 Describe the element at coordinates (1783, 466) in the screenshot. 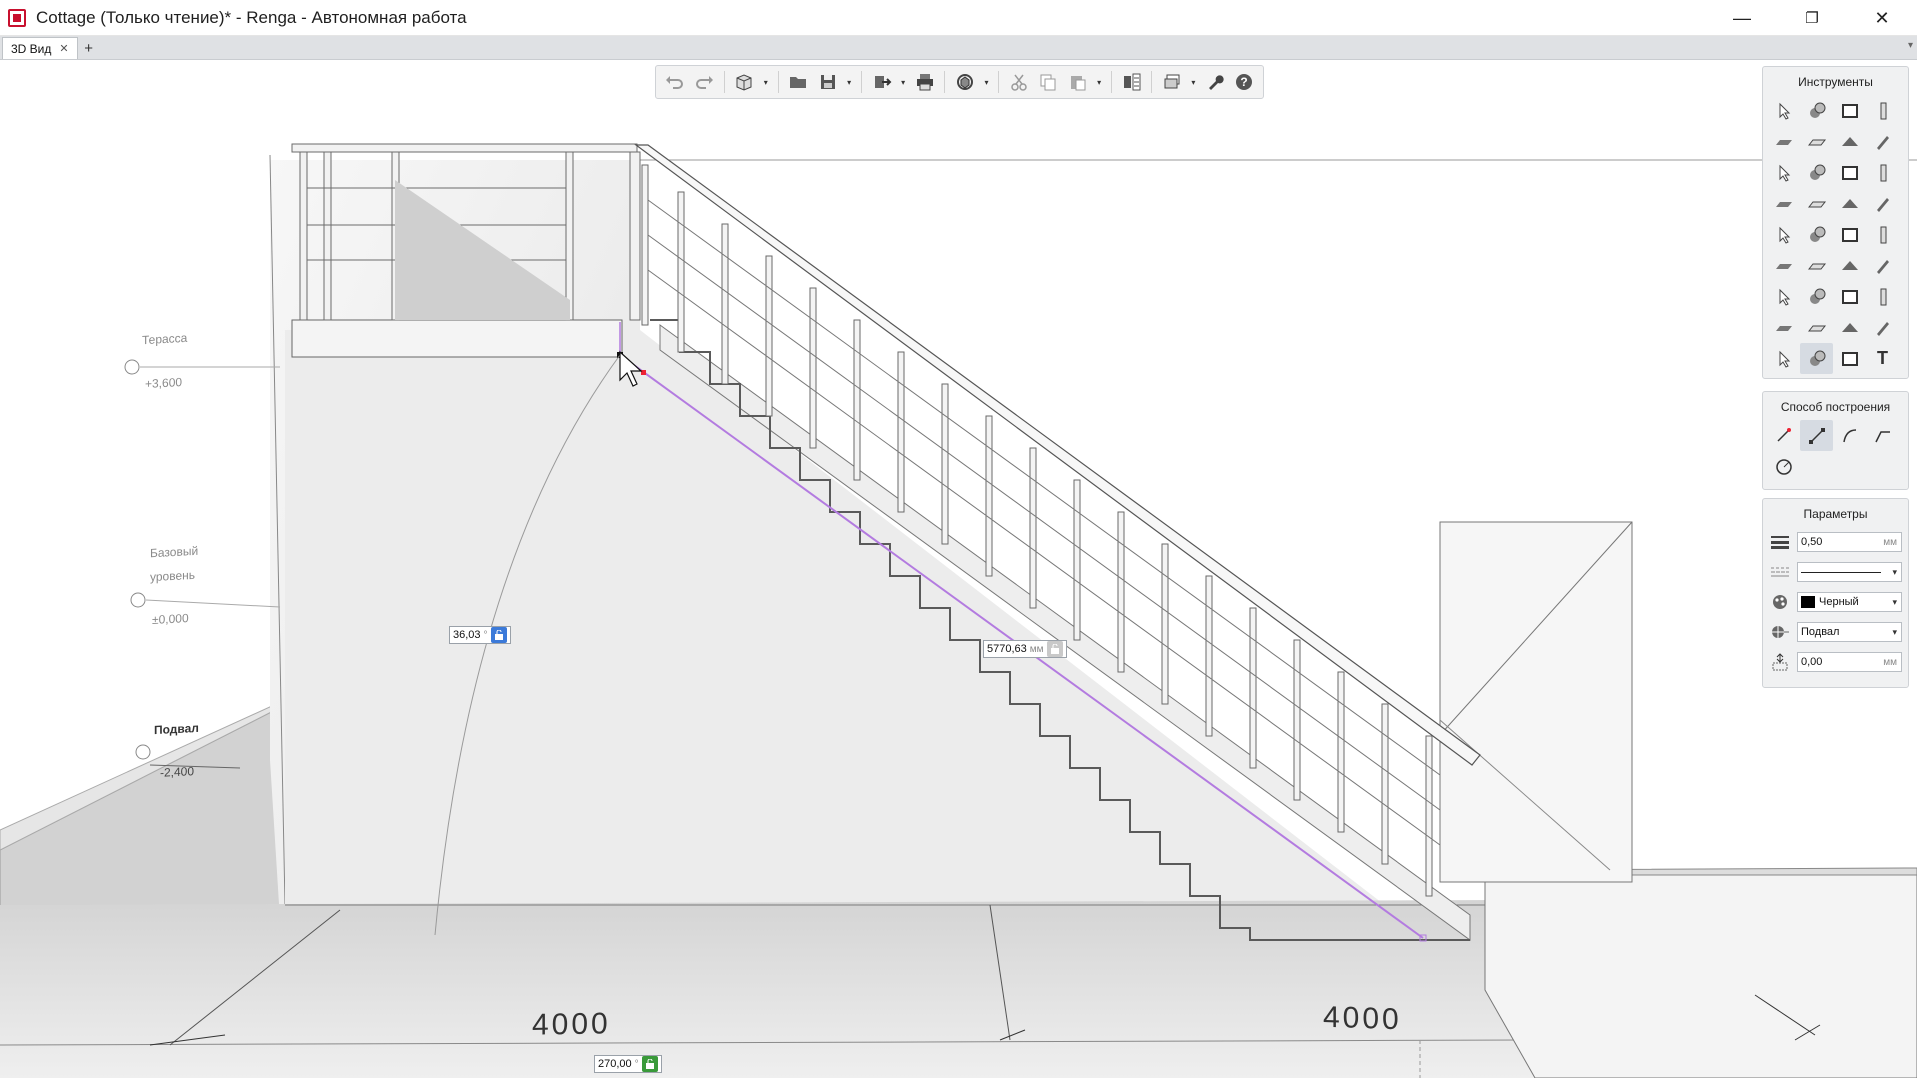

I see `circle-mode-icon` at that location.